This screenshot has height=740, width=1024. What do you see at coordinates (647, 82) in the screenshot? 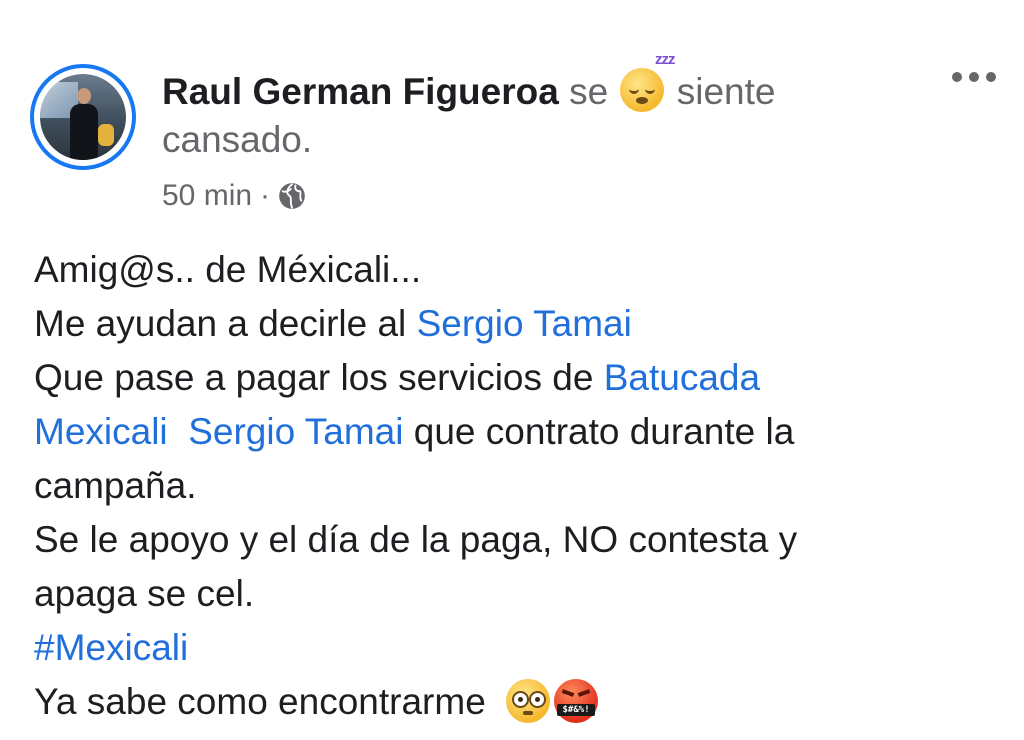
I see `sleepy-face-icon: zzz` at bounding box center [647, 82].